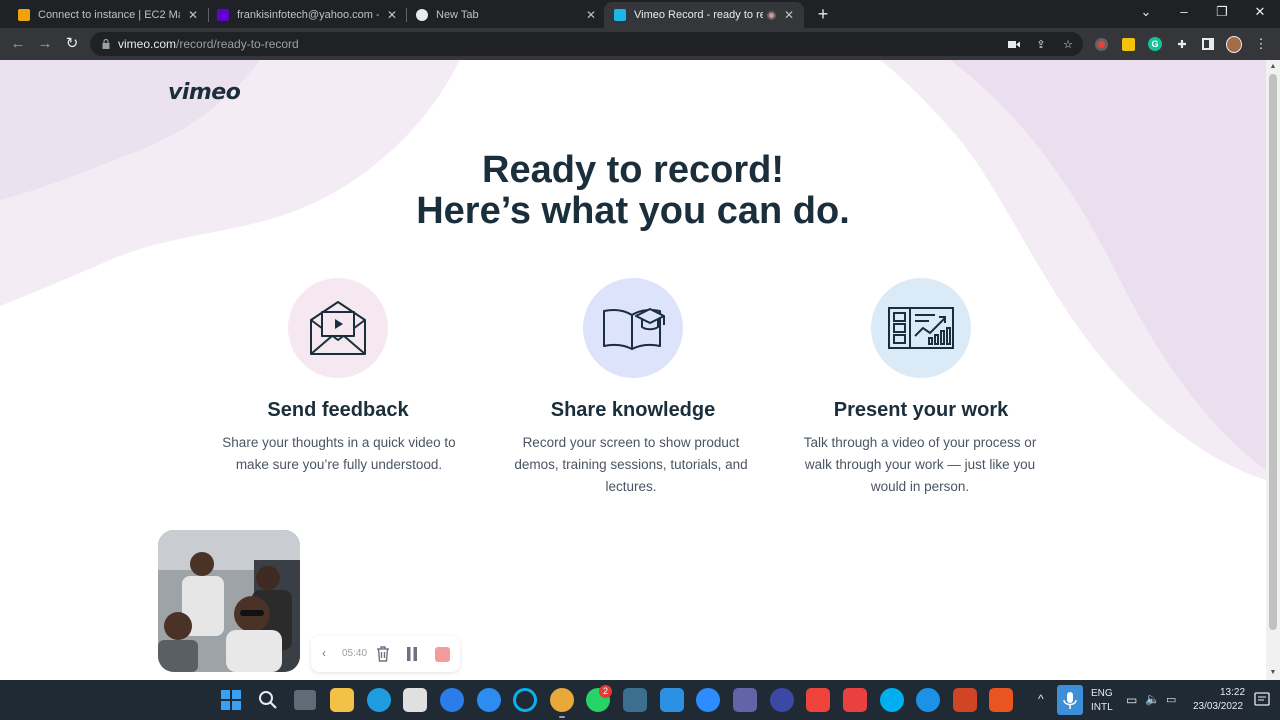 This screenshot has width=1280, height=720. I want to click on sidepanel-icon, so click(1208, 44).